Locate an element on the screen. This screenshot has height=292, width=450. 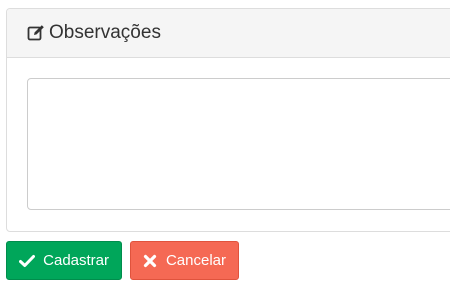
check-icon is located at coordinates (27, 261).